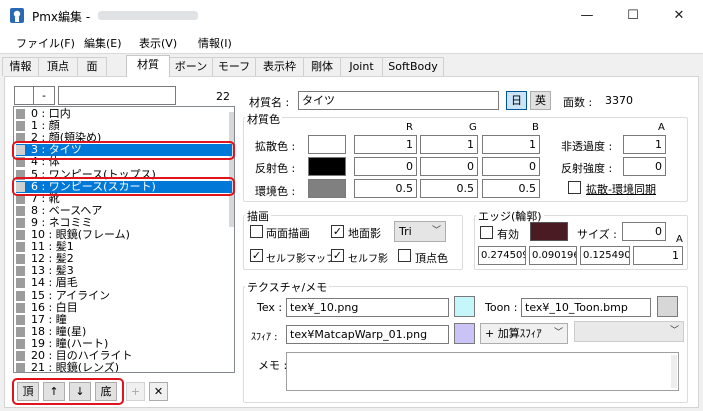 The height and width of the screenshot is (411, 703). Describe the element at coordinates (17, 15) in the screenshot. I see `app-icon` at that location.